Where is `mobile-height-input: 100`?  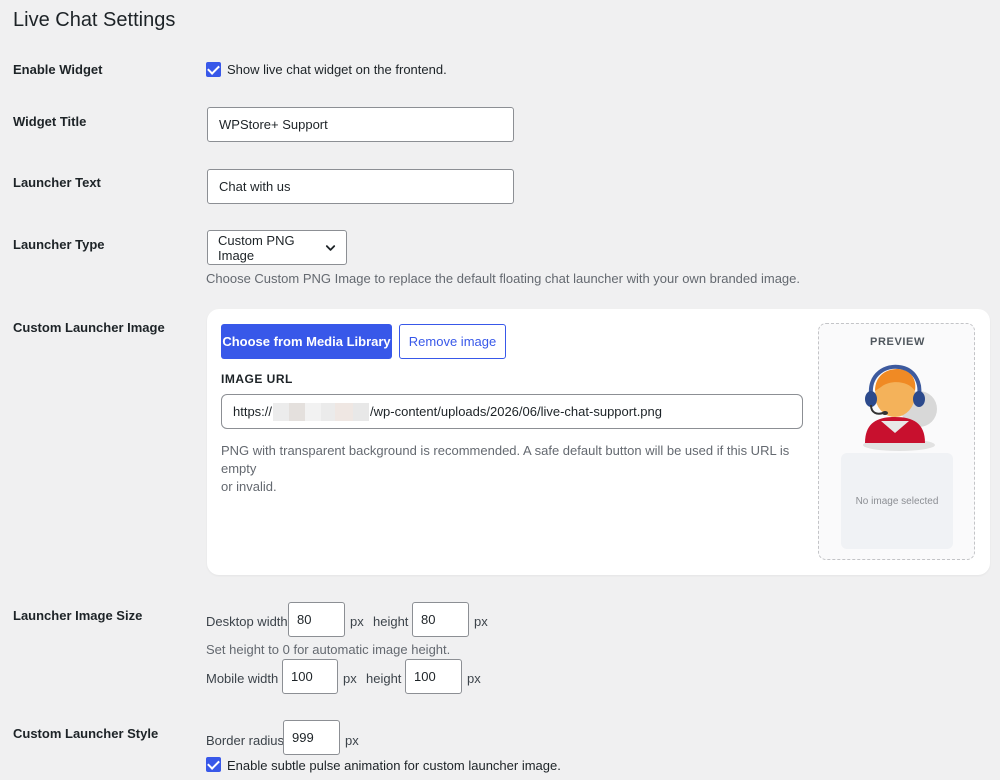
mobile-height-input: 100 is located at coordinates (433, 676).